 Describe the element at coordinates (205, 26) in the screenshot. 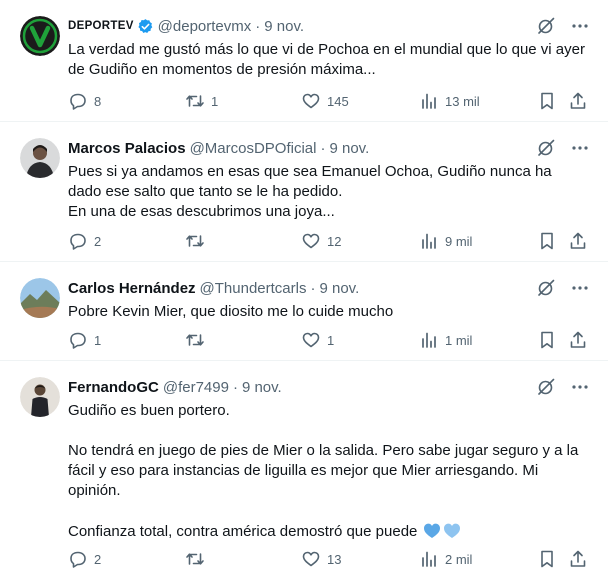

I see `user-handle: @deportevmx` at that location.